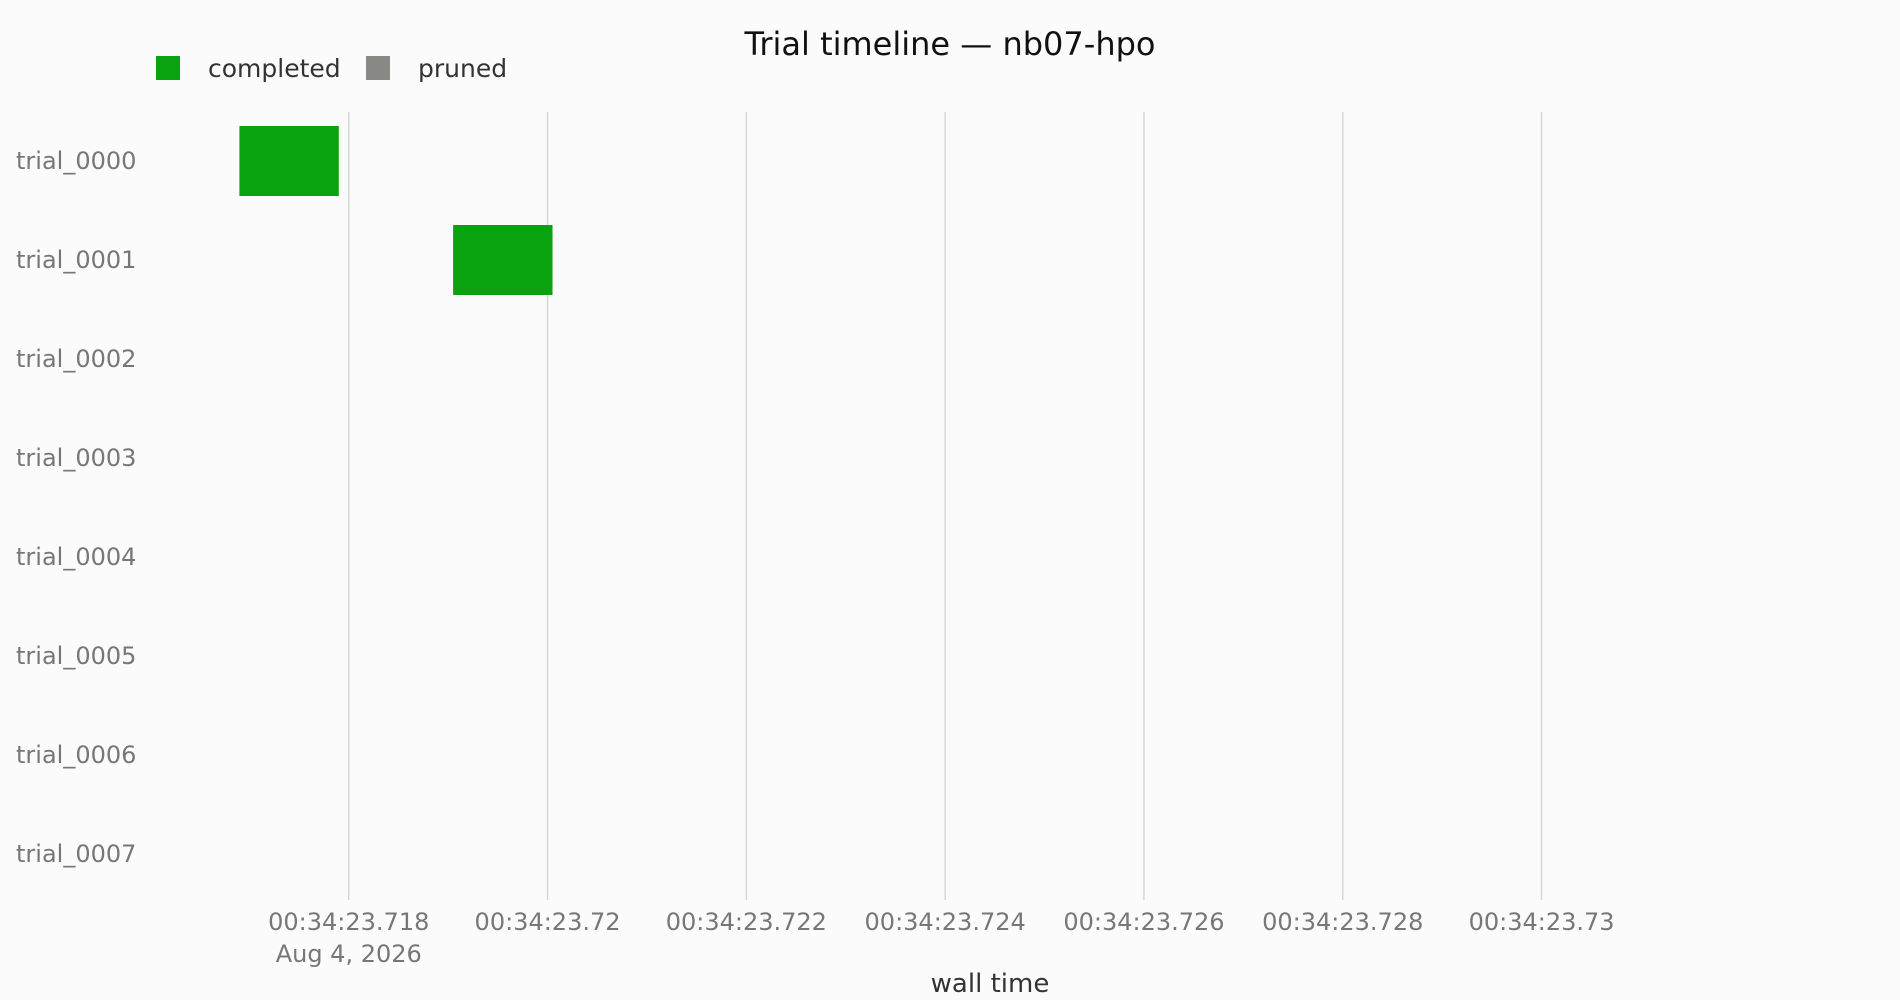 This screenshot has height=1000, width=1900. I want to click on y-tick-label: trial_0003, so click(76, 458).